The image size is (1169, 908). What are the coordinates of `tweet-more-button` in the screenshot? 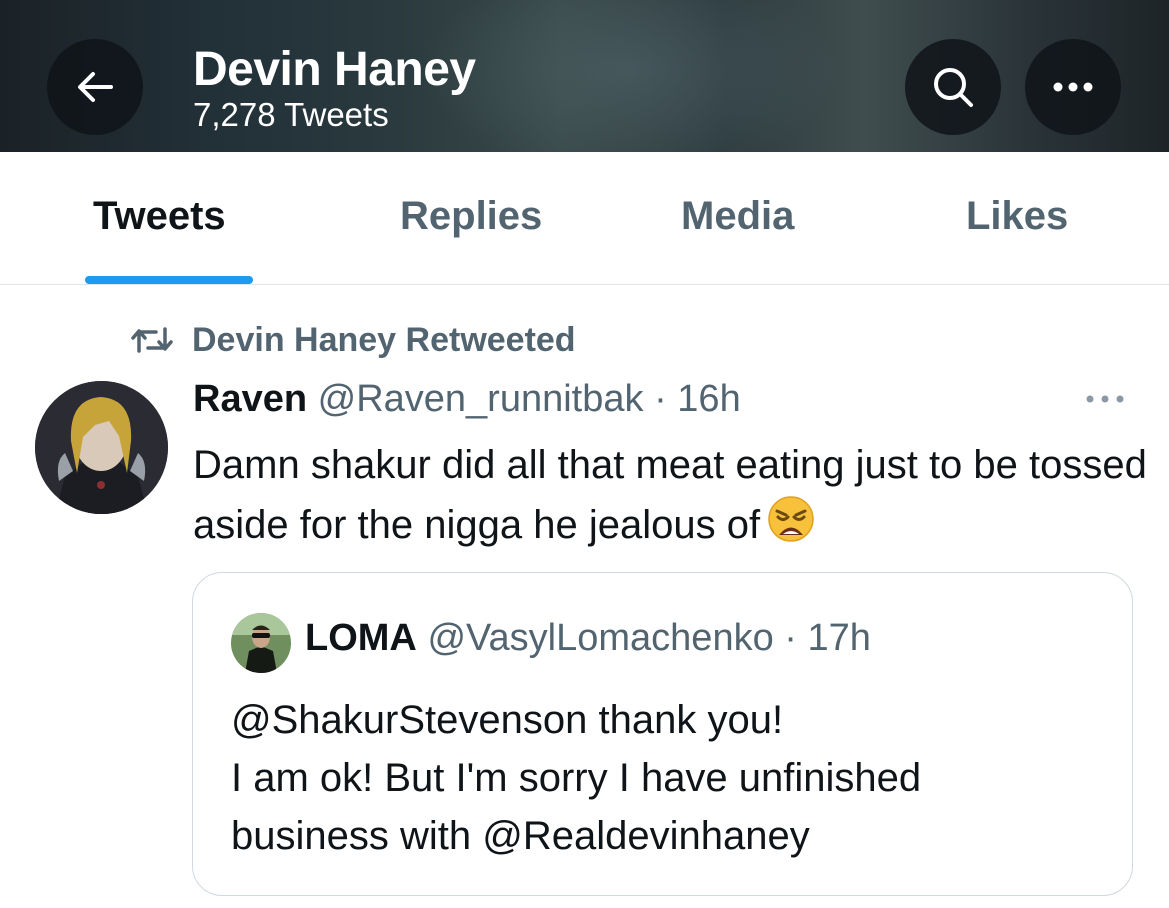 It's located at (1105, 401).